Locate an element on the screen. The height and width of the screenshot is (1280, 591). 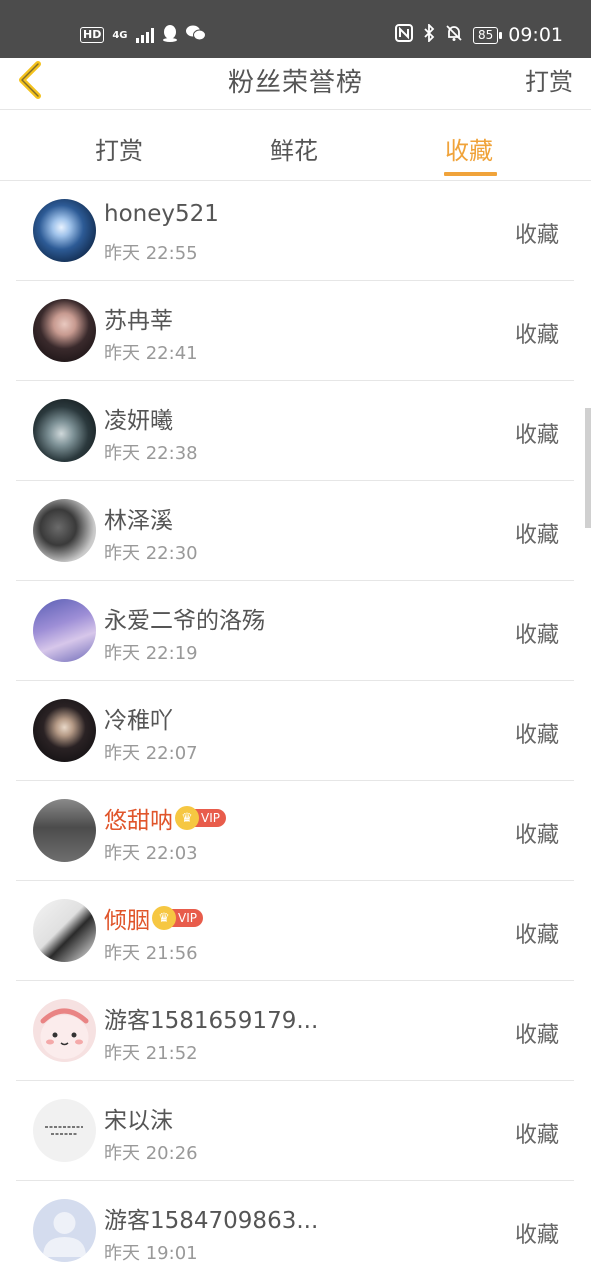
tab-bar: 打赏 鲜花 收藏 is located at coordinates (295, 146).